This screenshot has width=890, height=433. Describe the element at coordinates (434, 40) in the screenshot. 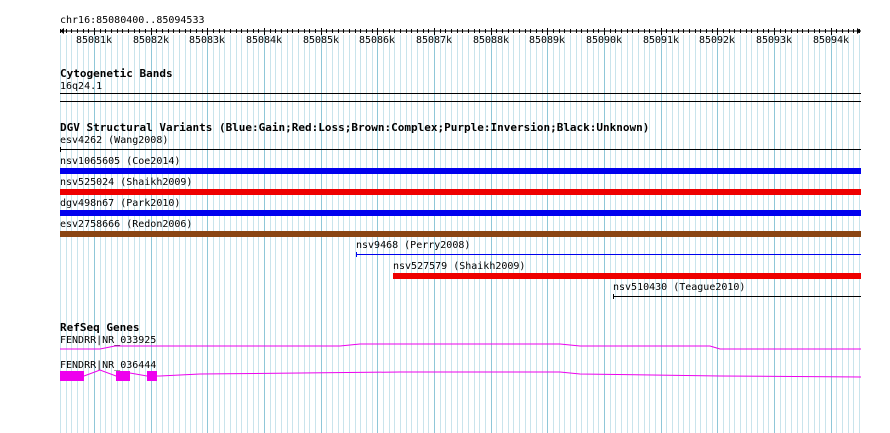

I see `ruler-tick-label: 85087k` at that location.